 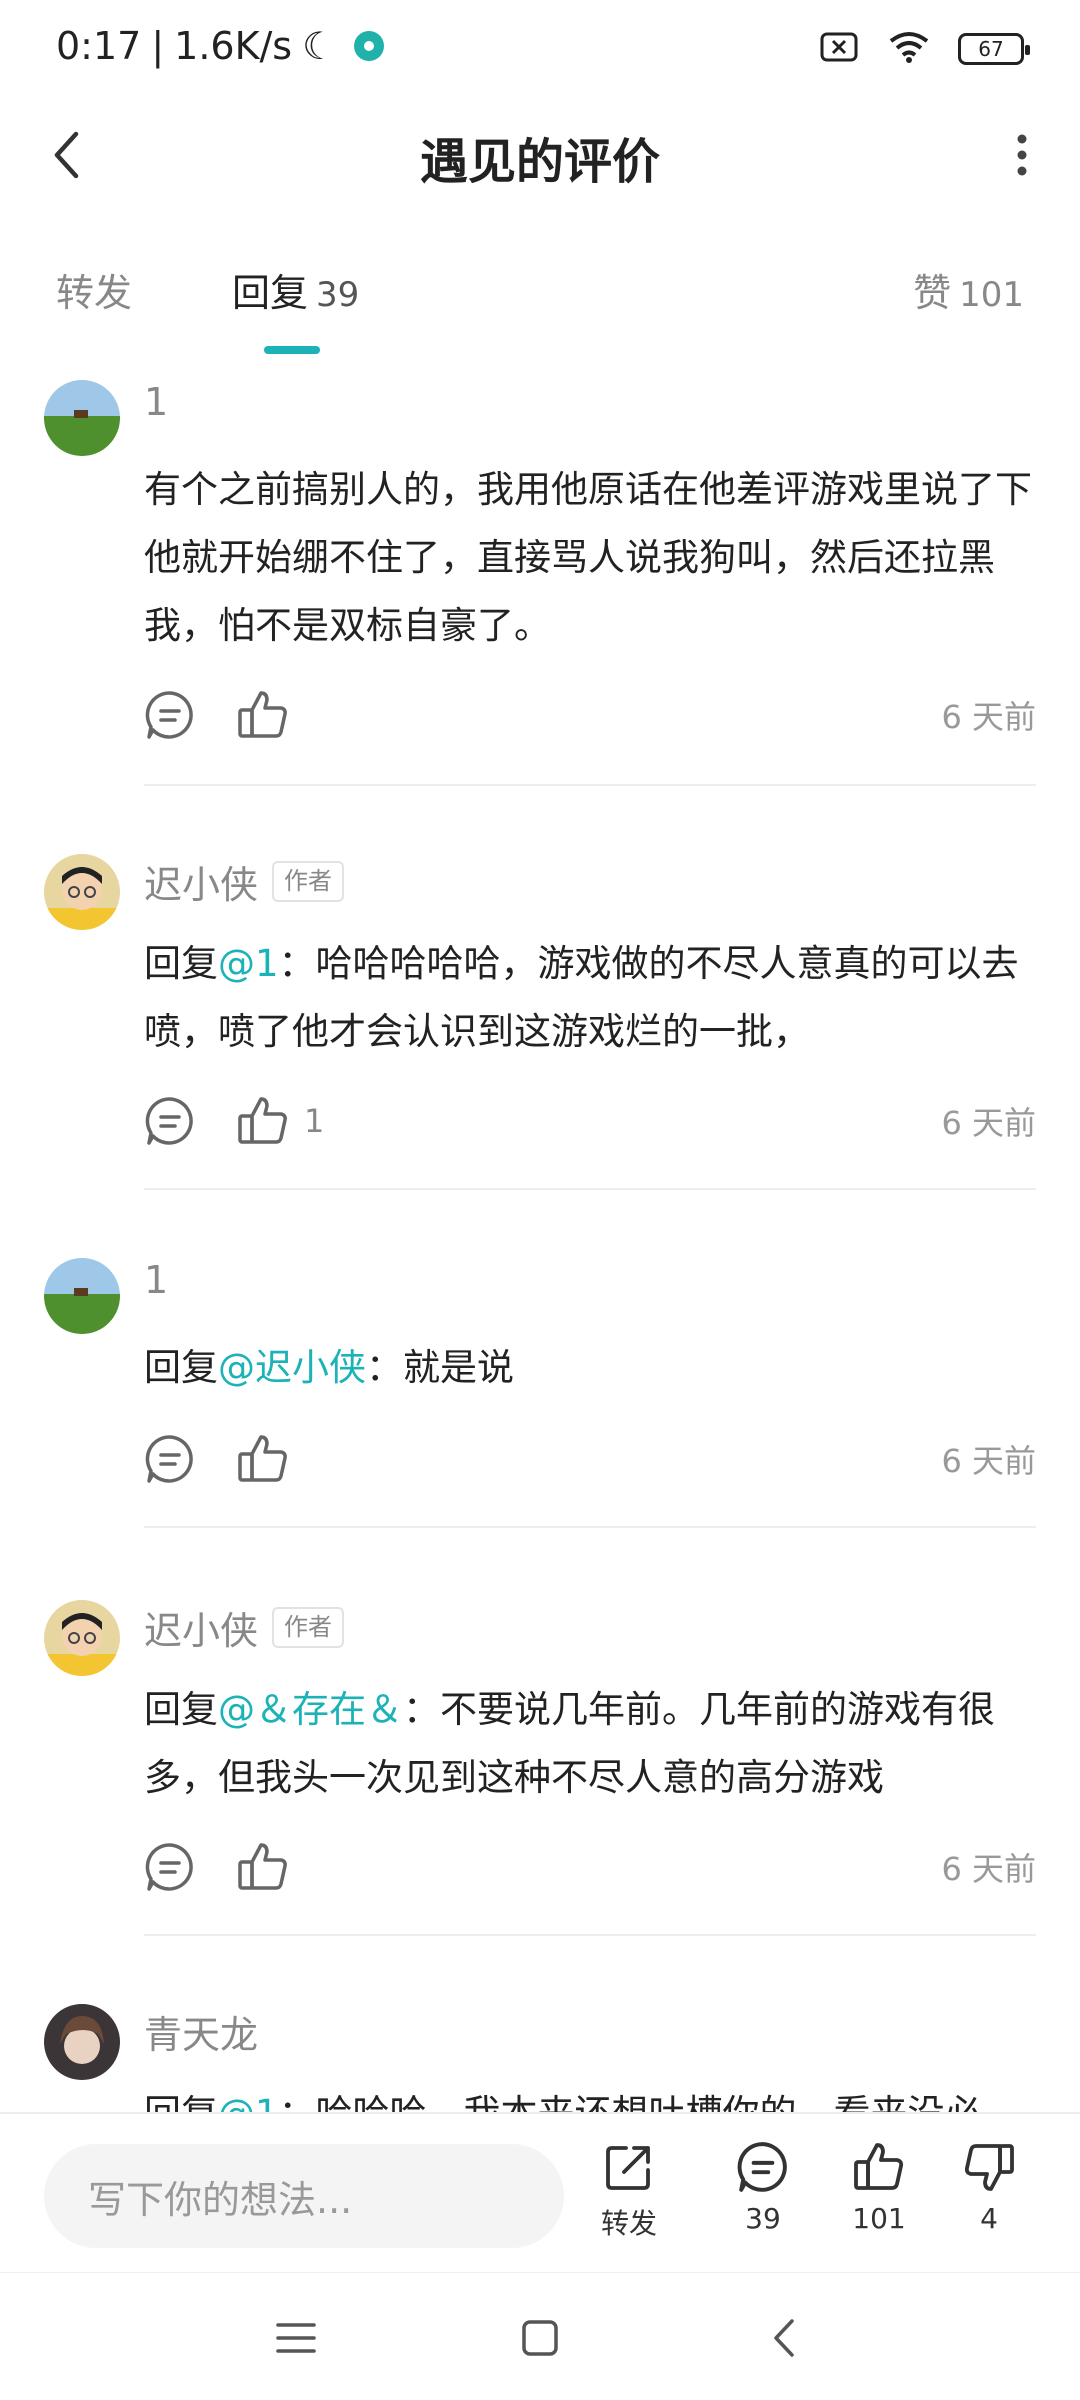 What do you see at coordinates (628, 2168) in the screenshot?
I see `share-icon` at bounding box center [628, 2168].